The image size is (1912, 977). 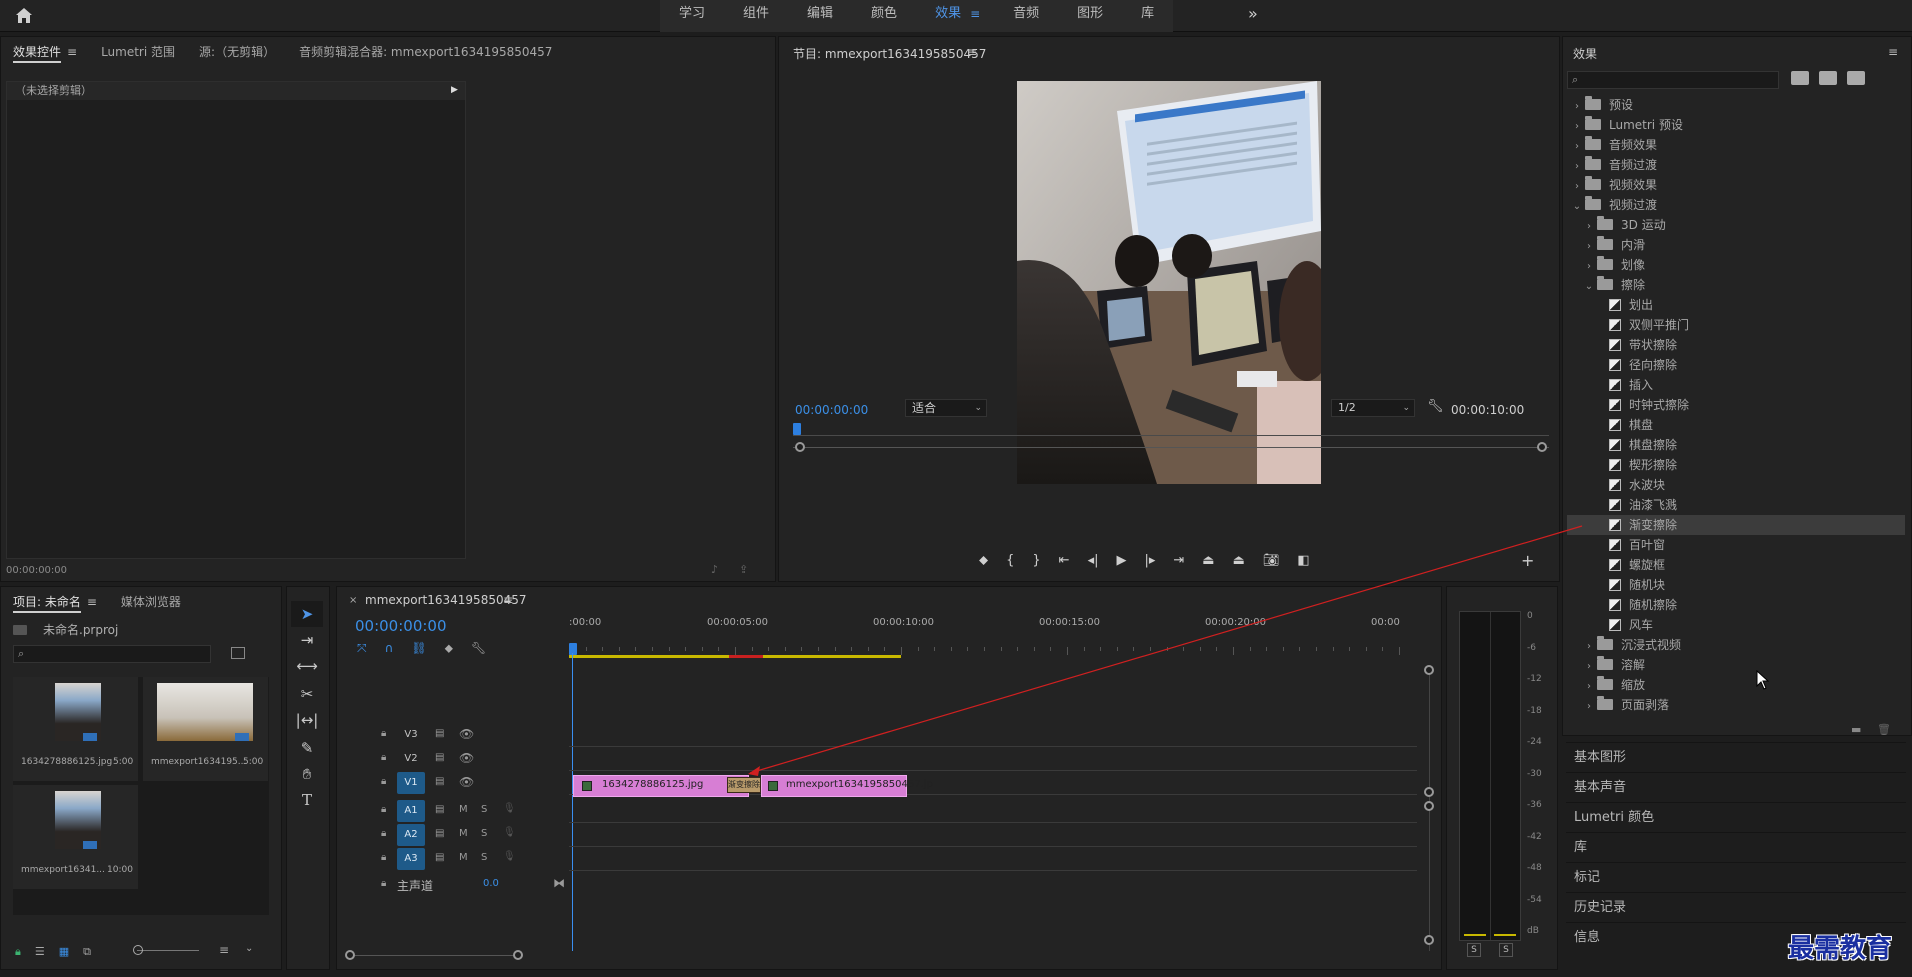 What do you see at coordinates (411, 835) in the screenshot?
I see `track-target-a2: A2` at bounding box center [411, 835].